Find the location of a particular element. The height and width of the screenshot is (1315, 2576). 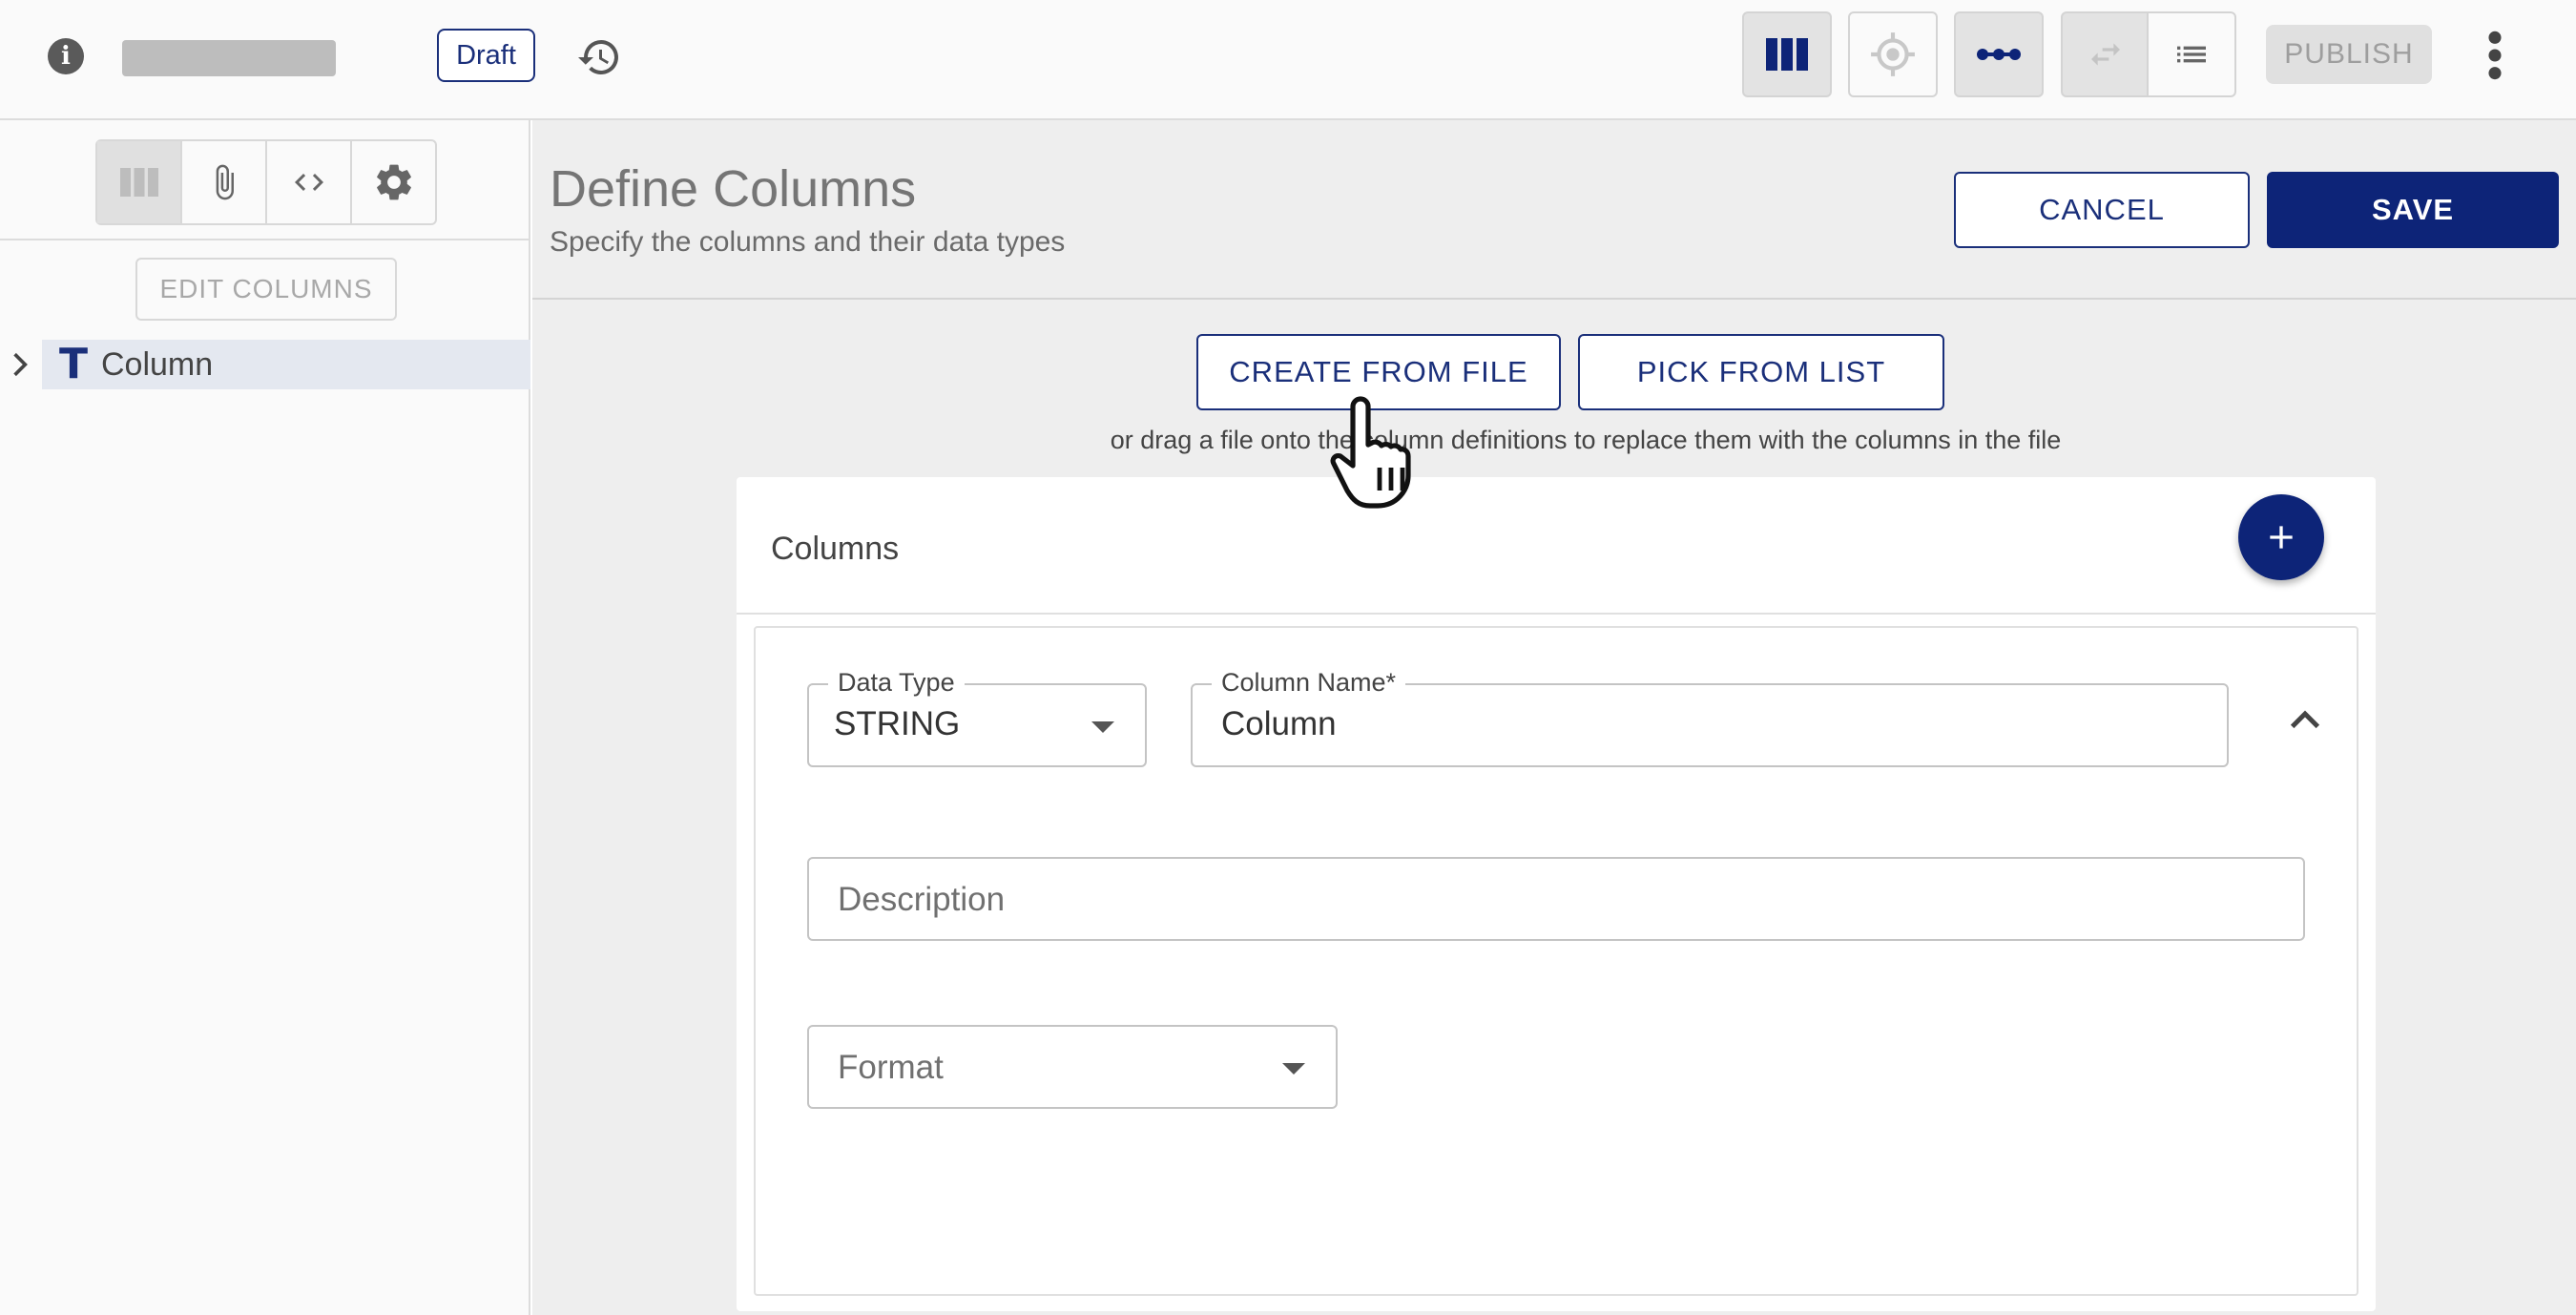

columns-card-title: Columns is located at coordinates (835, 549).